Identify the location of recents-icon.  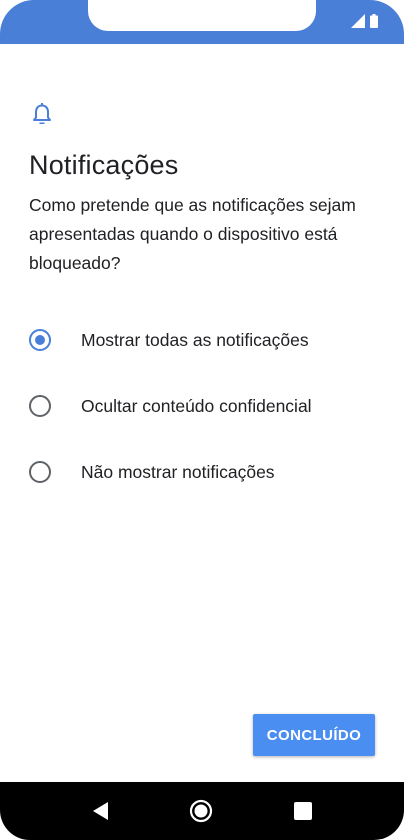
(303, 811).